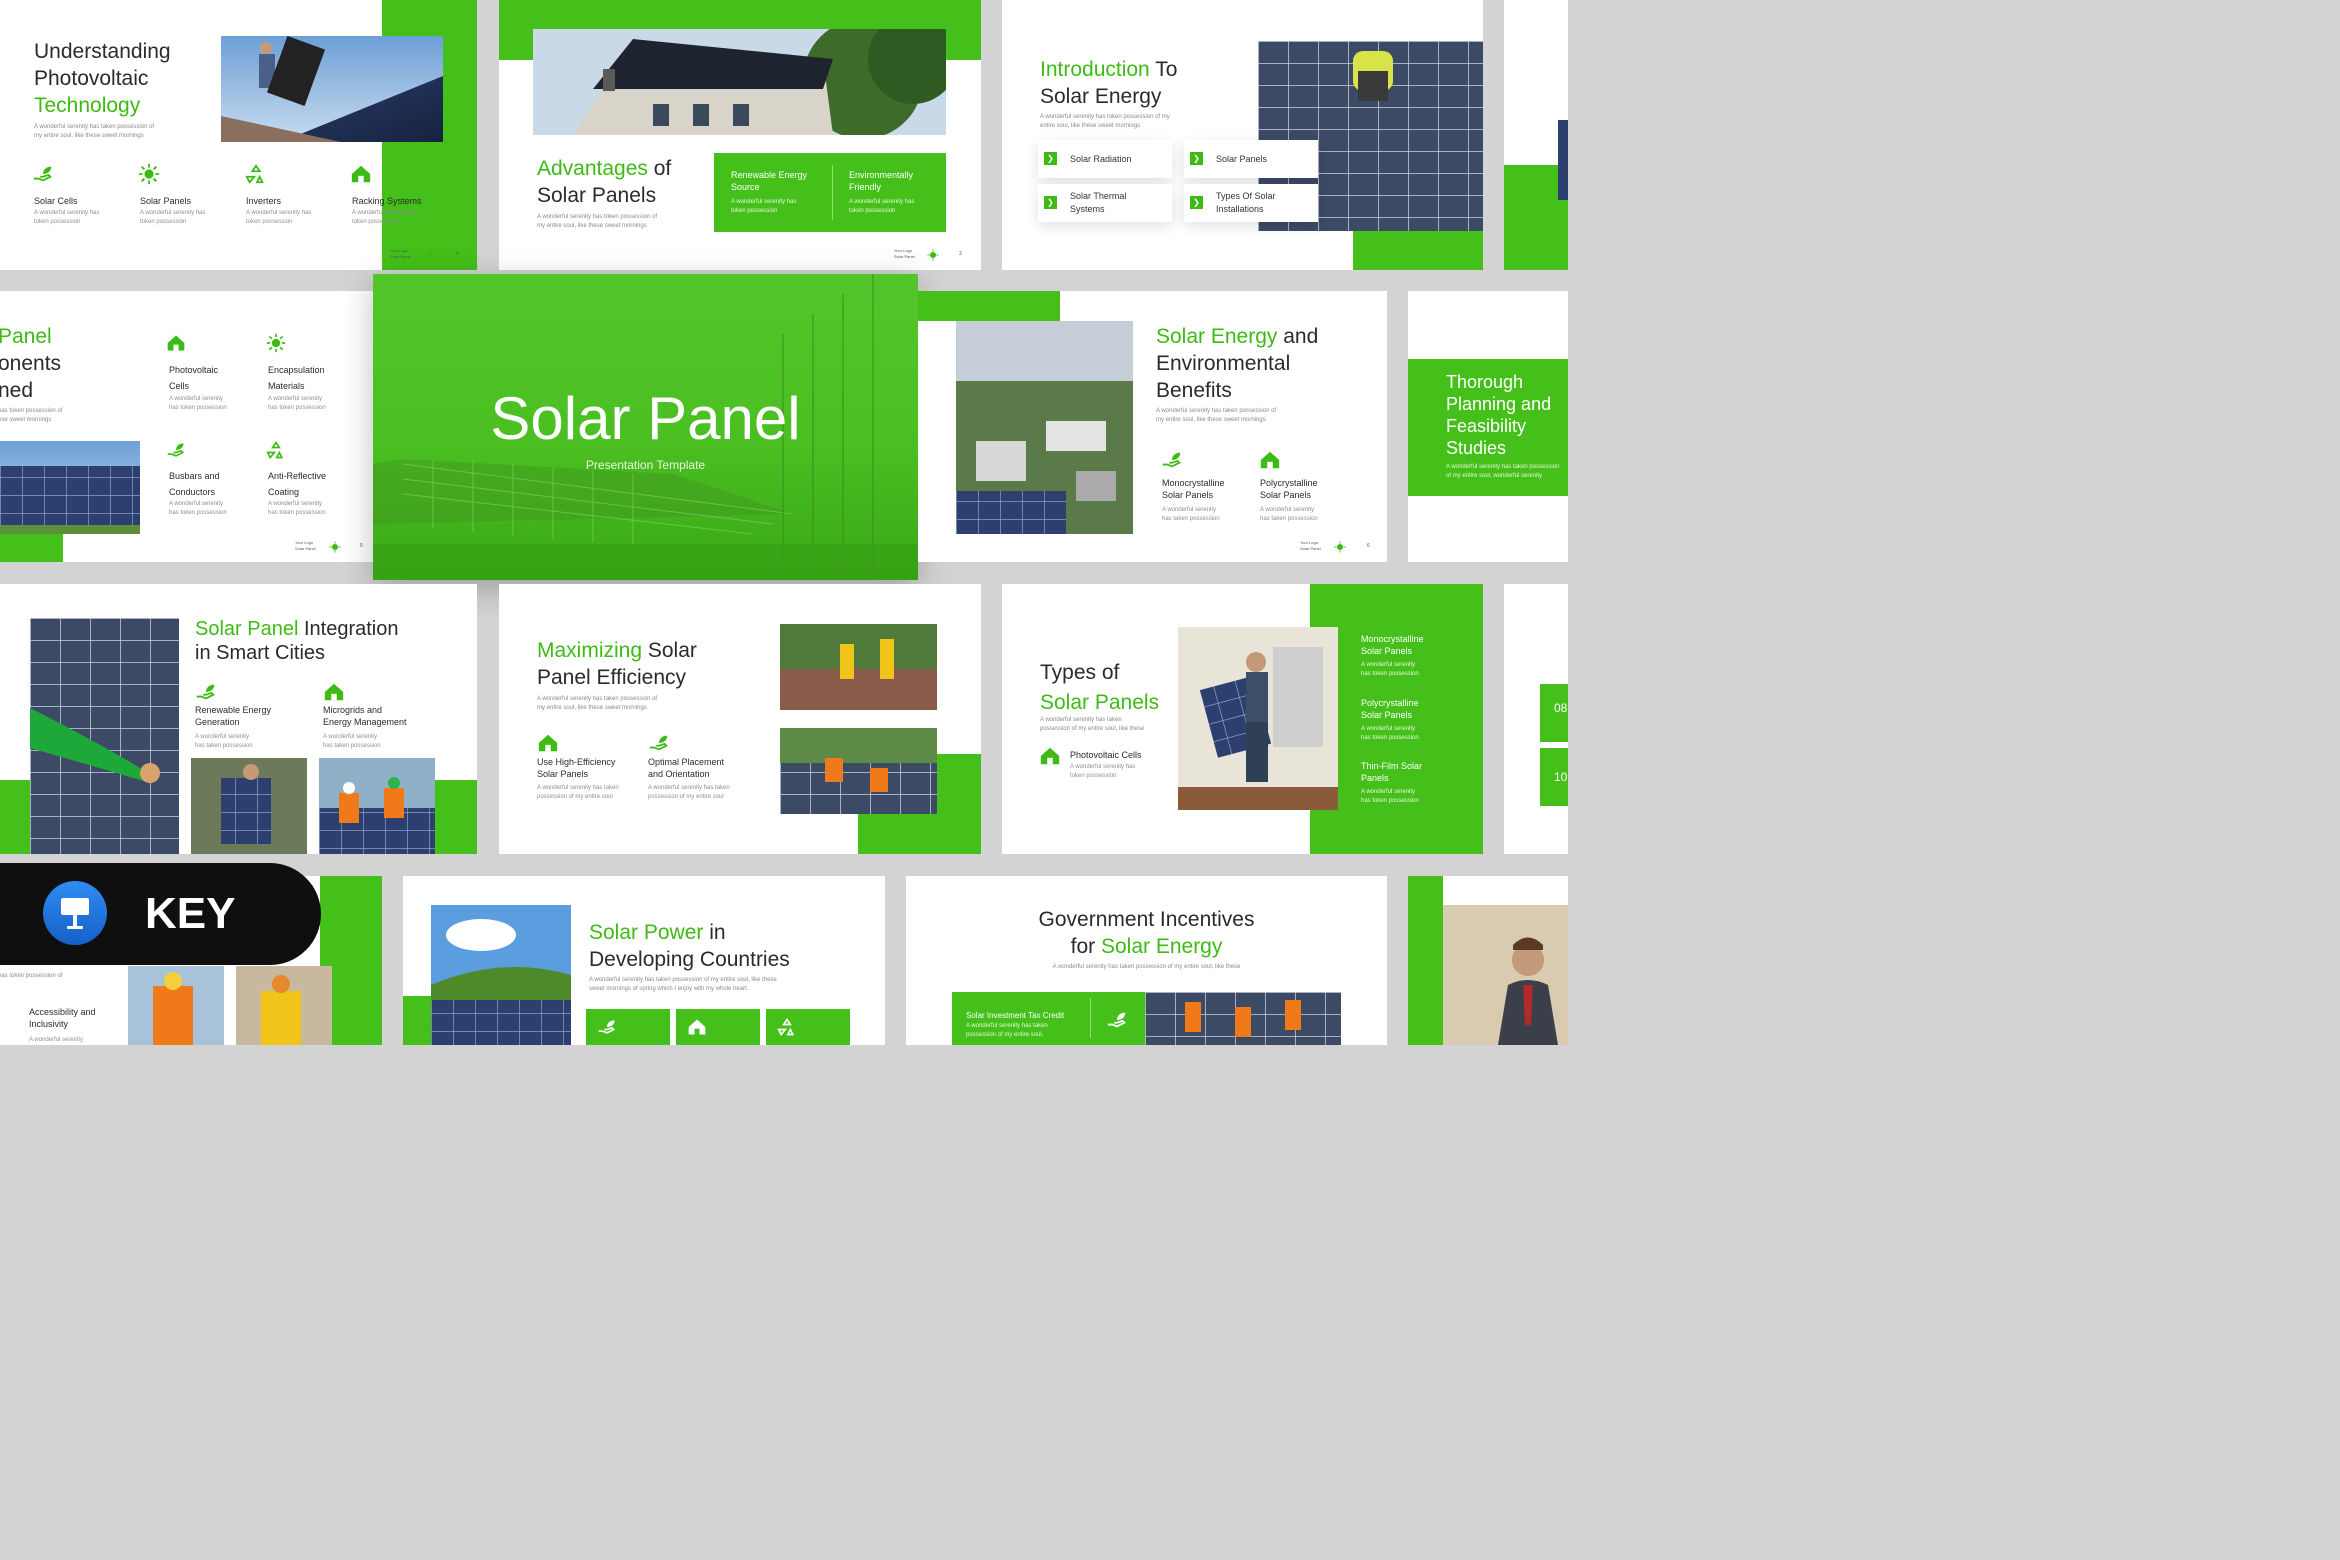  What do you see at coordinates (612, 677) in the screenshot?
I see `title-line-2: Panel Efficiency` at bounding box center [612, 677].